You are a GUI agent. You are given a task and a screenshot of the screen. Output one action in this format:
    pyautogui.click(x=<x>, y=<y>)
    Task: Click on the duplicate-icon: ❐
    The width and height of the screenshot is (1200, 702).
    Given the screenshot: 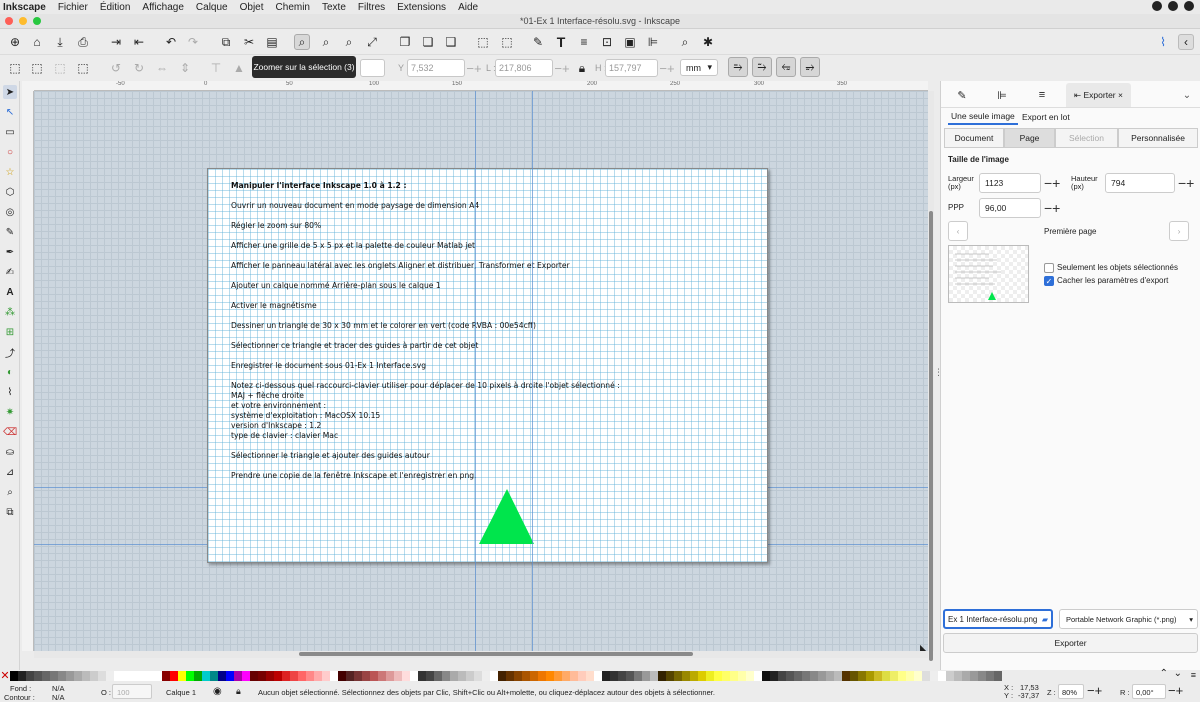 What is the action you would take?
    pyautogui.click(x=405, y=42)
    